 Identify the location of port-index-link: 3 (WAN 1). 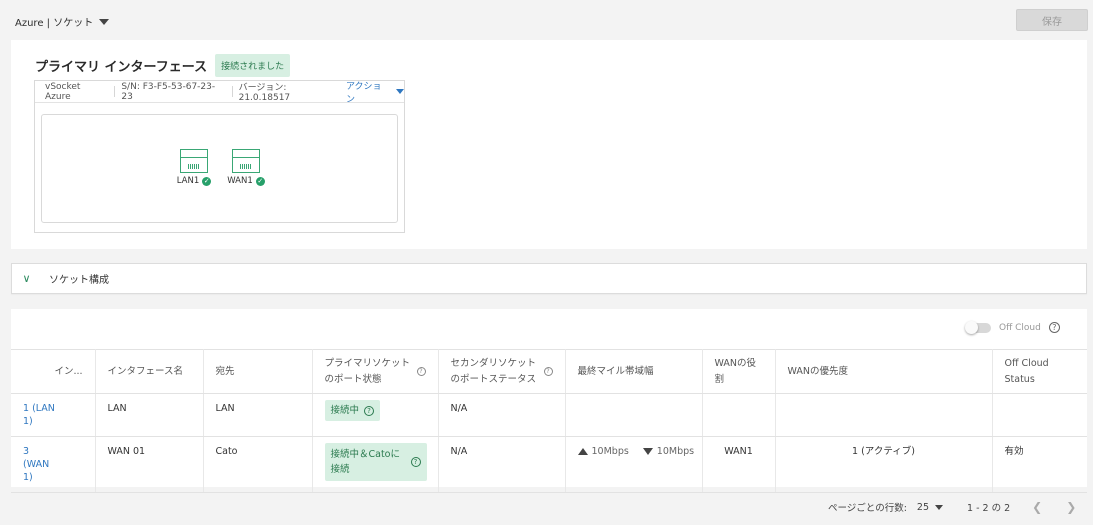
(38, 464).